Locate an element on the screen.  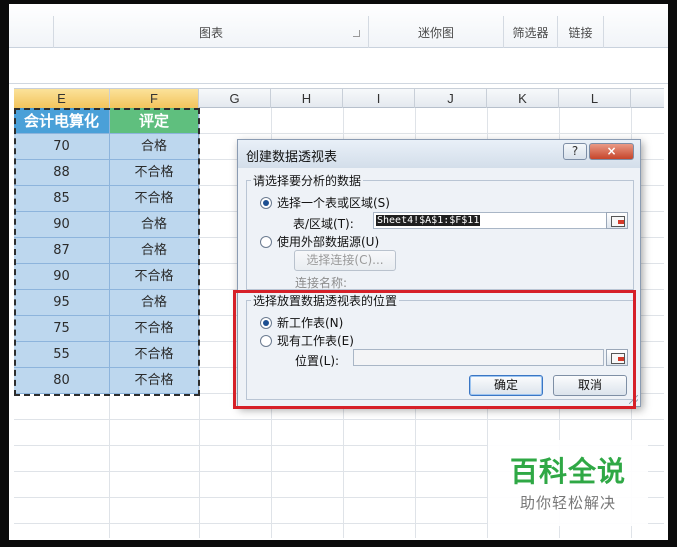
column-header-f: F is located at coordinates (154, 98).